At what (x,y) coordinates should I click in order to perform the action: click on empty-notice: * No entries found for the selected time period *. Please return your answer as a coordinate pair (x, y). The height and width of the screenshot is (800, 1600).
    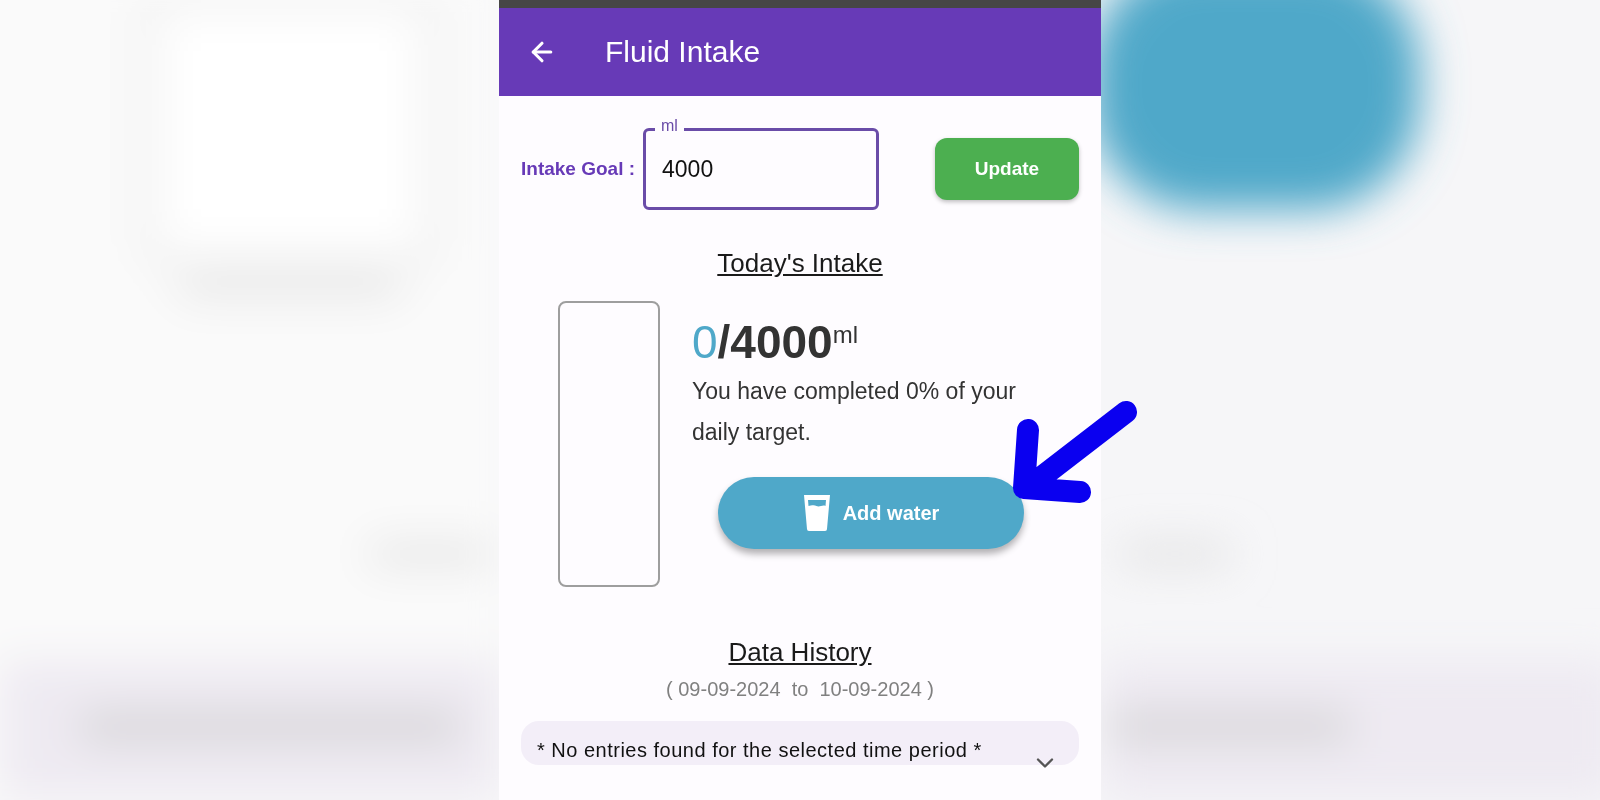
    Looking at the image, I should click on (760, 750).